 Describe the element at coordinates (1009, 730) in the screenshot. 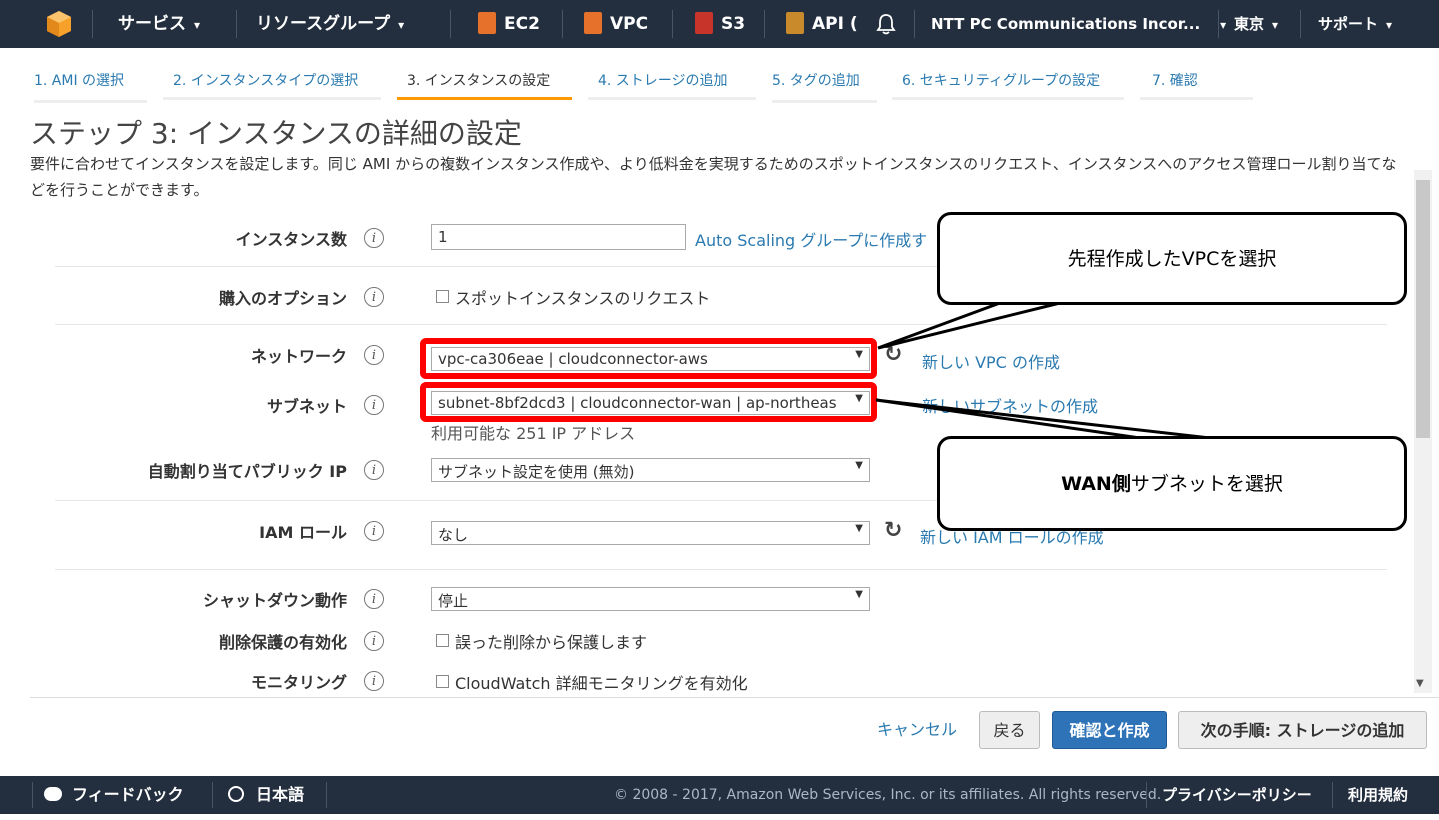

I see `back-button: 戻る` at that location.